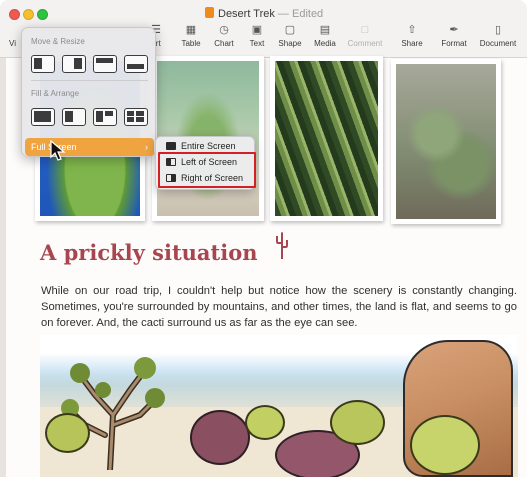  Describe the element at coordinates (74, 64) in the screenshot. I see `tile-right-half-icon` at that location.